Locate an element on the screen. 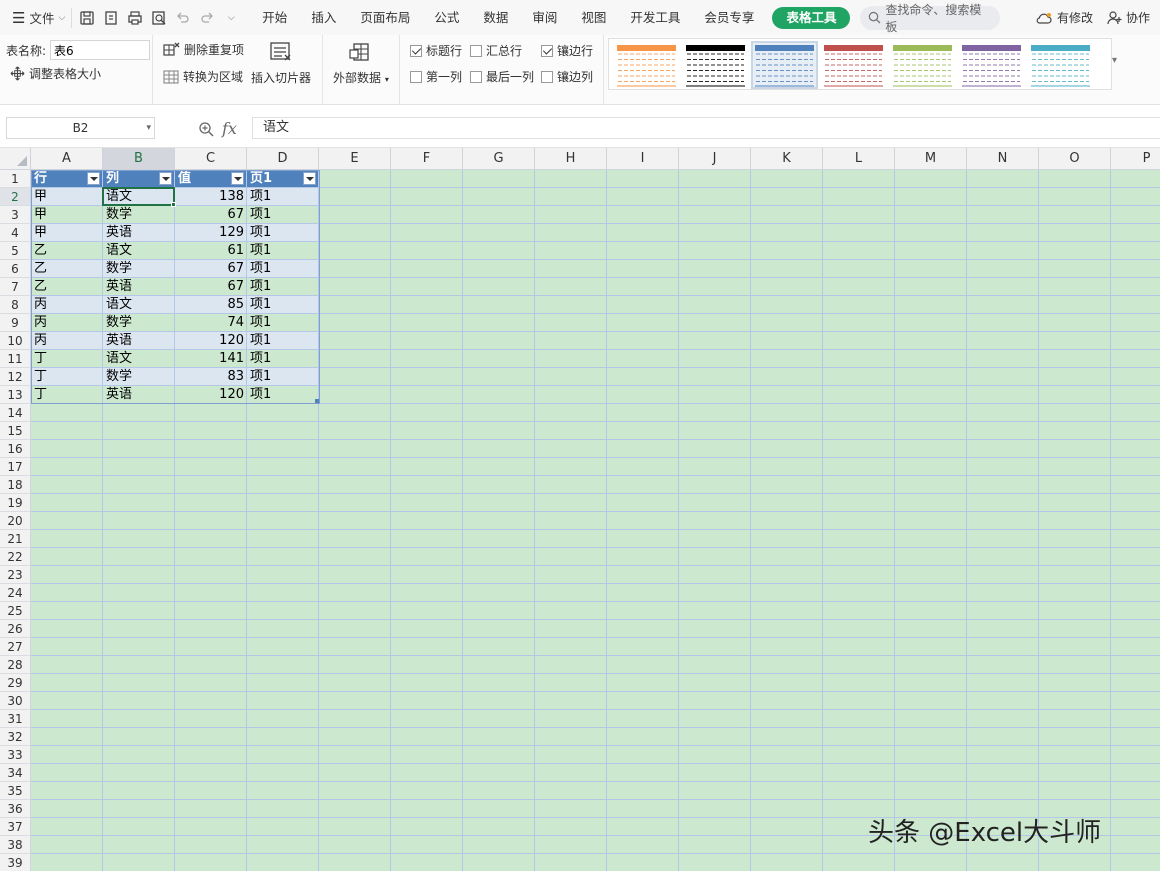 The width and height of the screenshot is (1160, 871). column-header-m: M is located at coordinates (931, 159).